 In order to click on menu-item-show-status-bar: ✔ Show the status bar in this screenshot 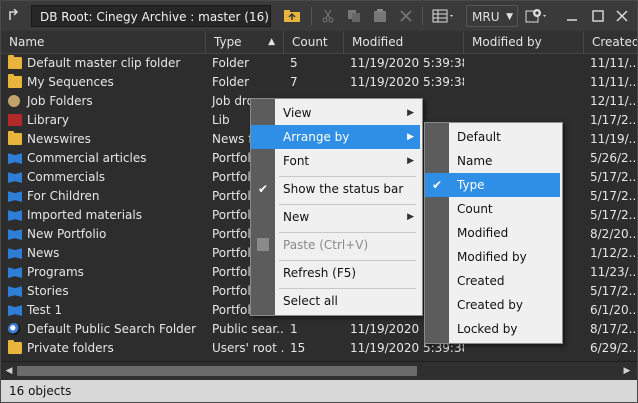, I will do `click(335, 189)`.